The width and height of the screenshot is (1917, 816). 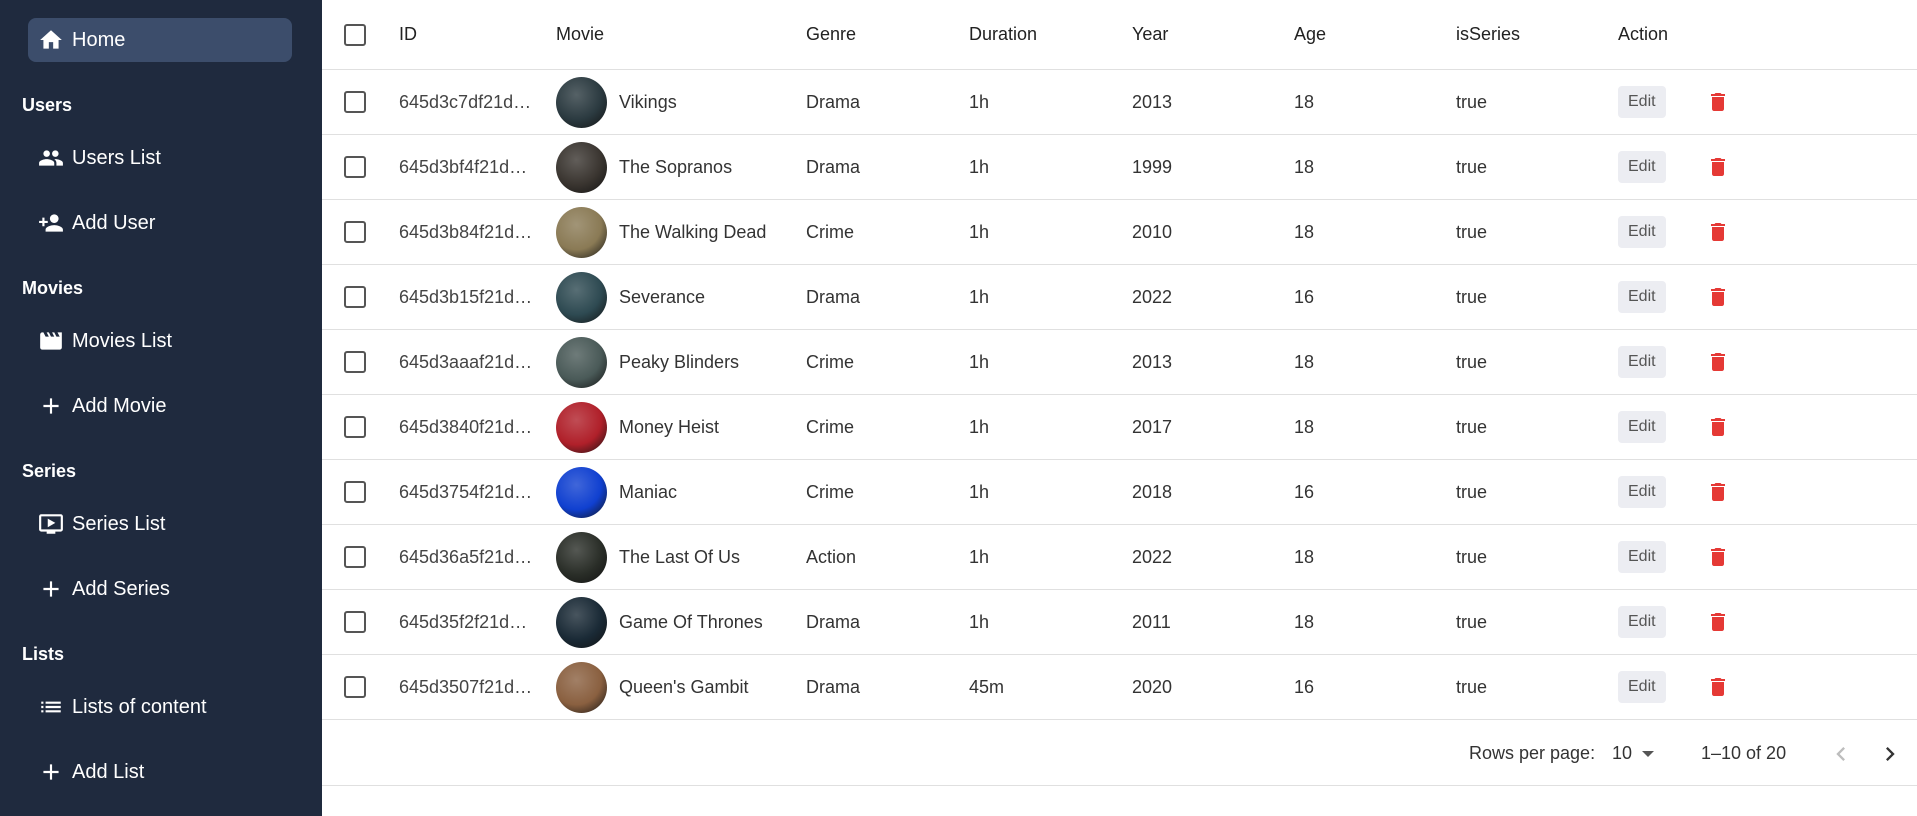 I want to click on sidebar-item-series-list: Series List, so click(x=160, y=524).